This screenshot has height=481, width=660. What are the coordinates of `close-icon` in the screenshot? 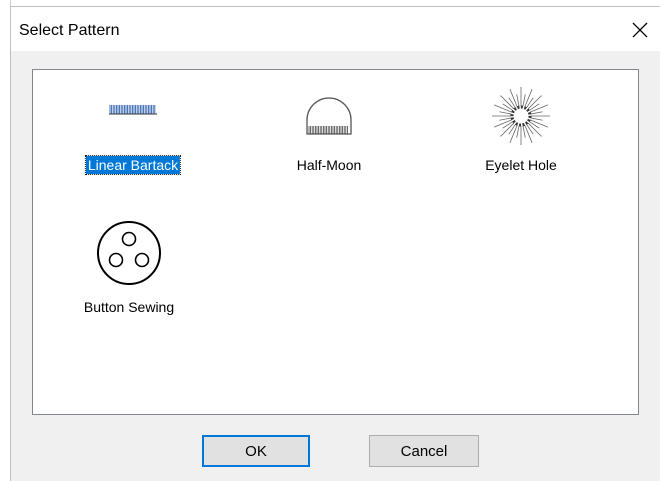 It's located at (640, 30).